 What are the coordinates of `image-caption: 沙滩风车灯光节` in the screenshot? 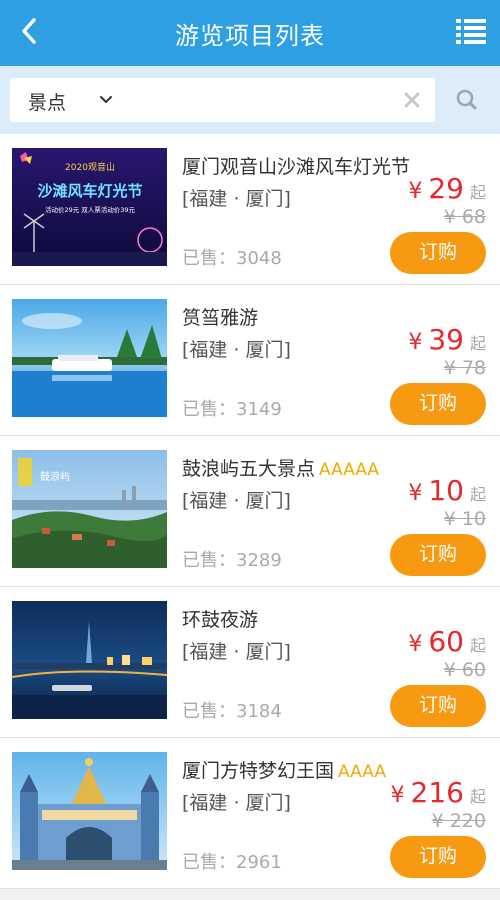 It's located at (89, 191).